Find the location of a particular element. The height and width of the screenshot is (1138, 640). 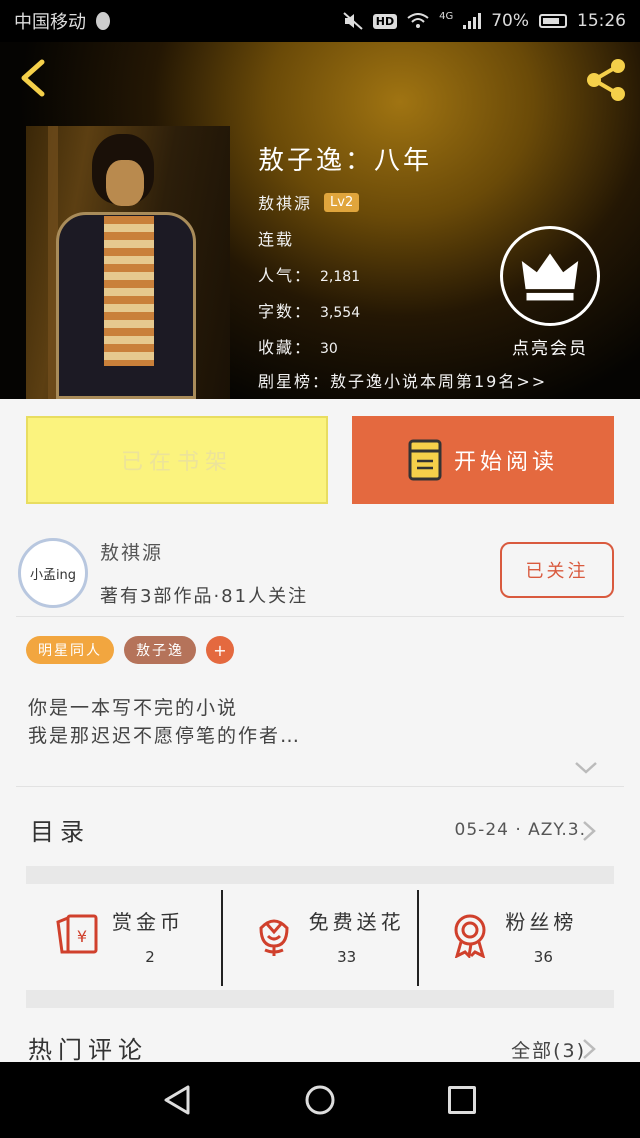

support-stats: ¥ 赏金币 2 免费送花 33 粉丝榜 36 is located at coordinates (320, 938).